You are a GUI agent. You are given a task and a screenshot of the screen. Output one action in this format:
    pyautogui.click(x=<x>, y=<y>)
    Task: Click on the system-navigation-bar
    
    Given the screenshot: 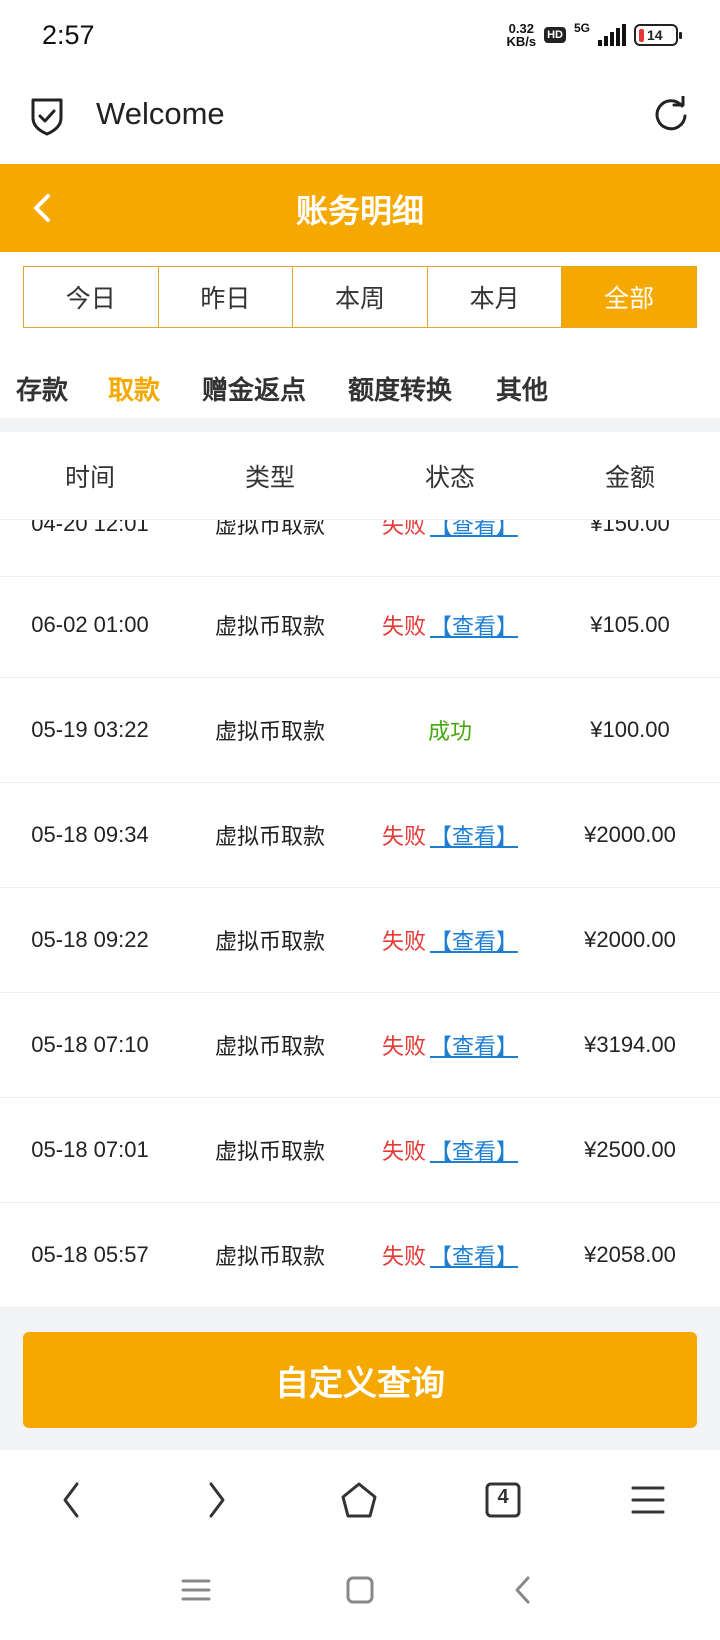 What is the action you would take?
    pyautogui.click(x=360, y=1595)
    